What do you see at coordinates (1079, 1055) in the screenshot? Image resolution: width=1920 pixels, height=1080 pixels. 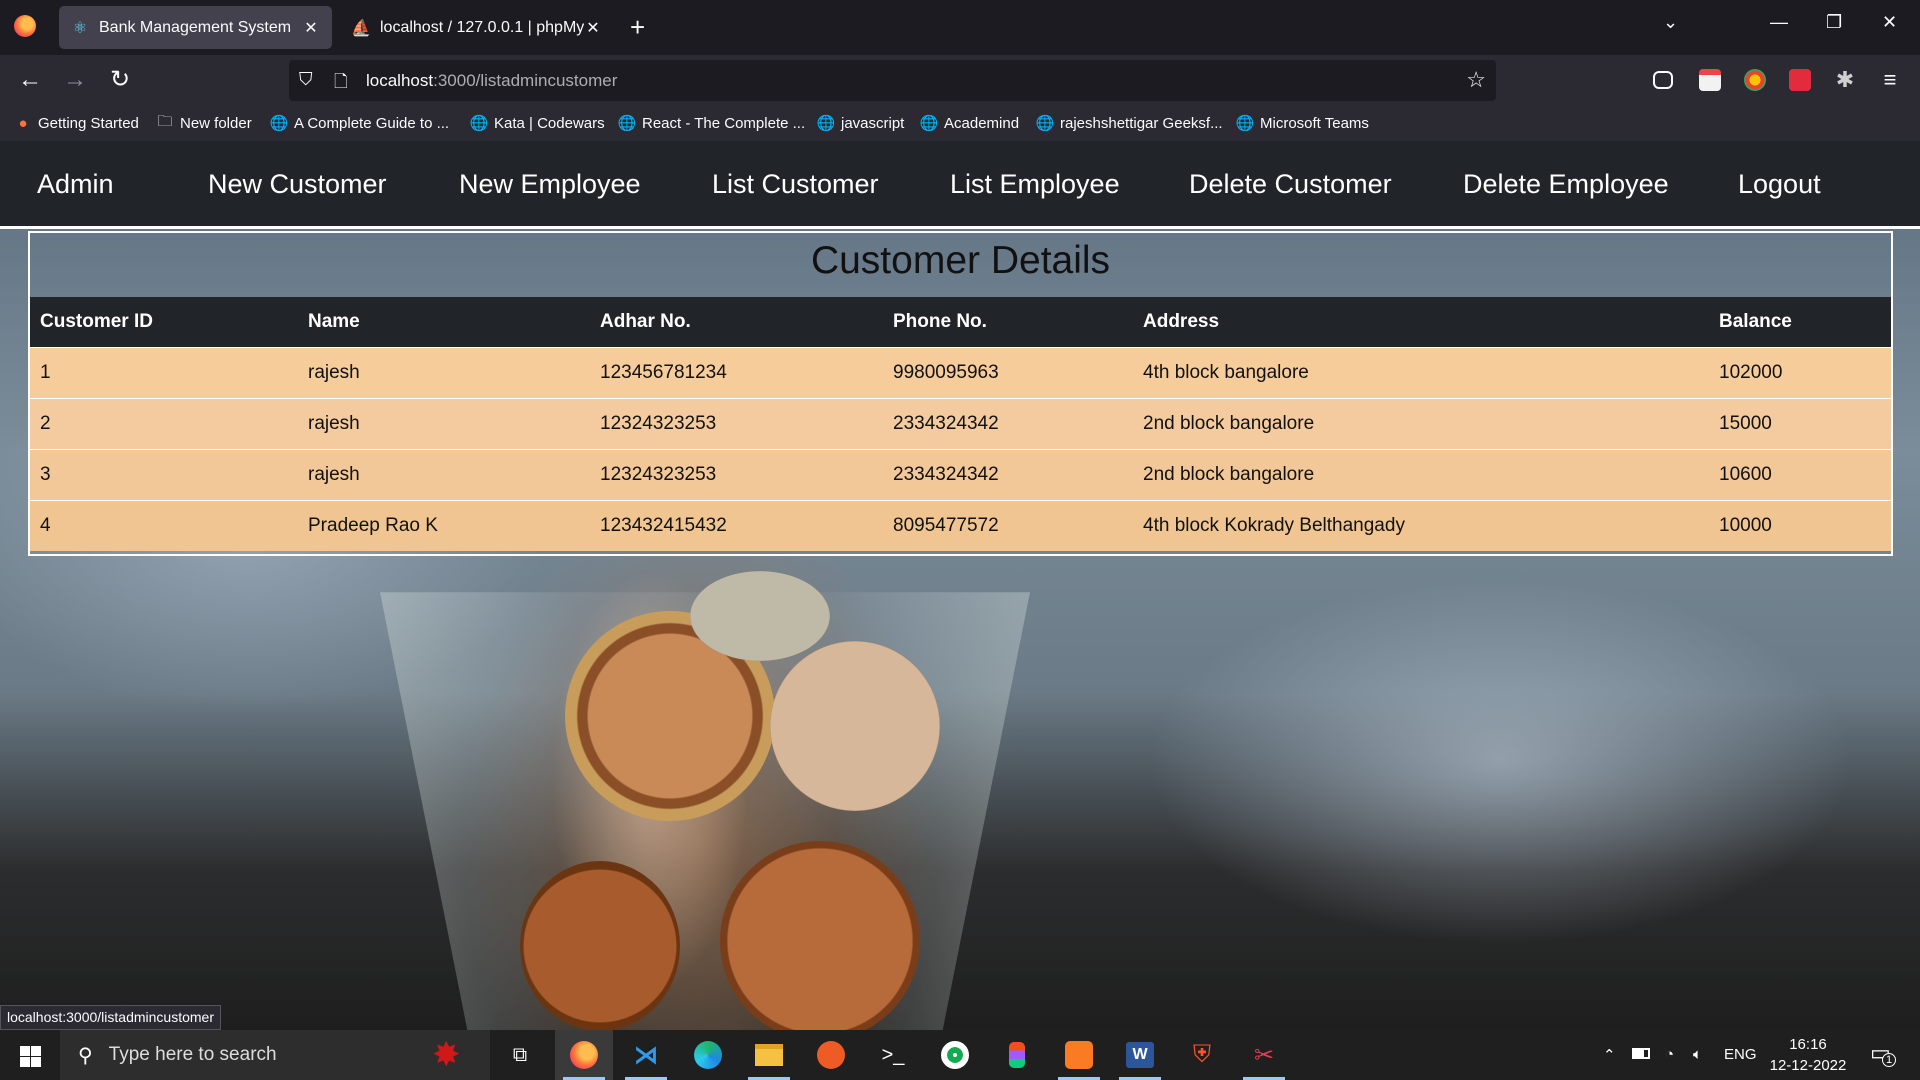 I see `xampp-icon` at bounding box center [1079, 1055].